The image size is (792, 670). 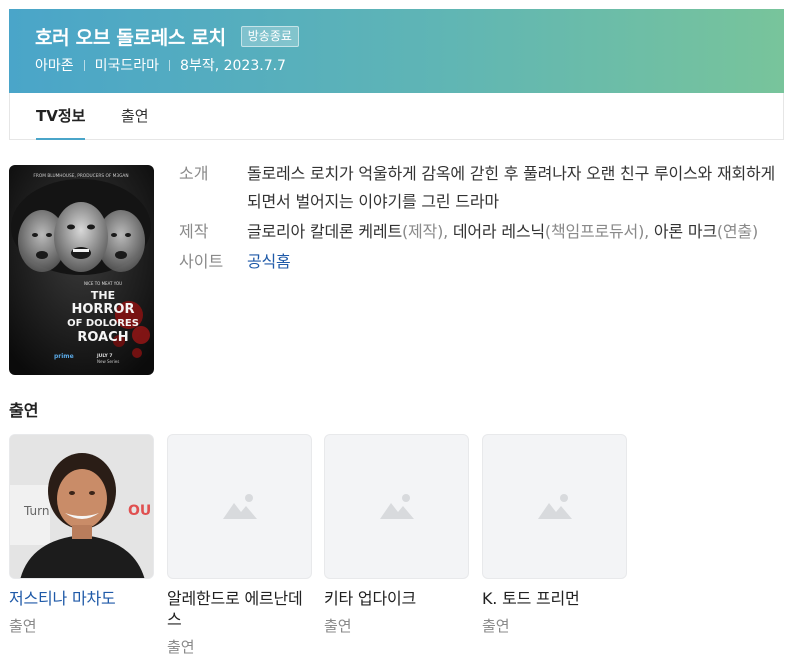 I want to click on poster-series: New Series, so click(x=108, y=361).